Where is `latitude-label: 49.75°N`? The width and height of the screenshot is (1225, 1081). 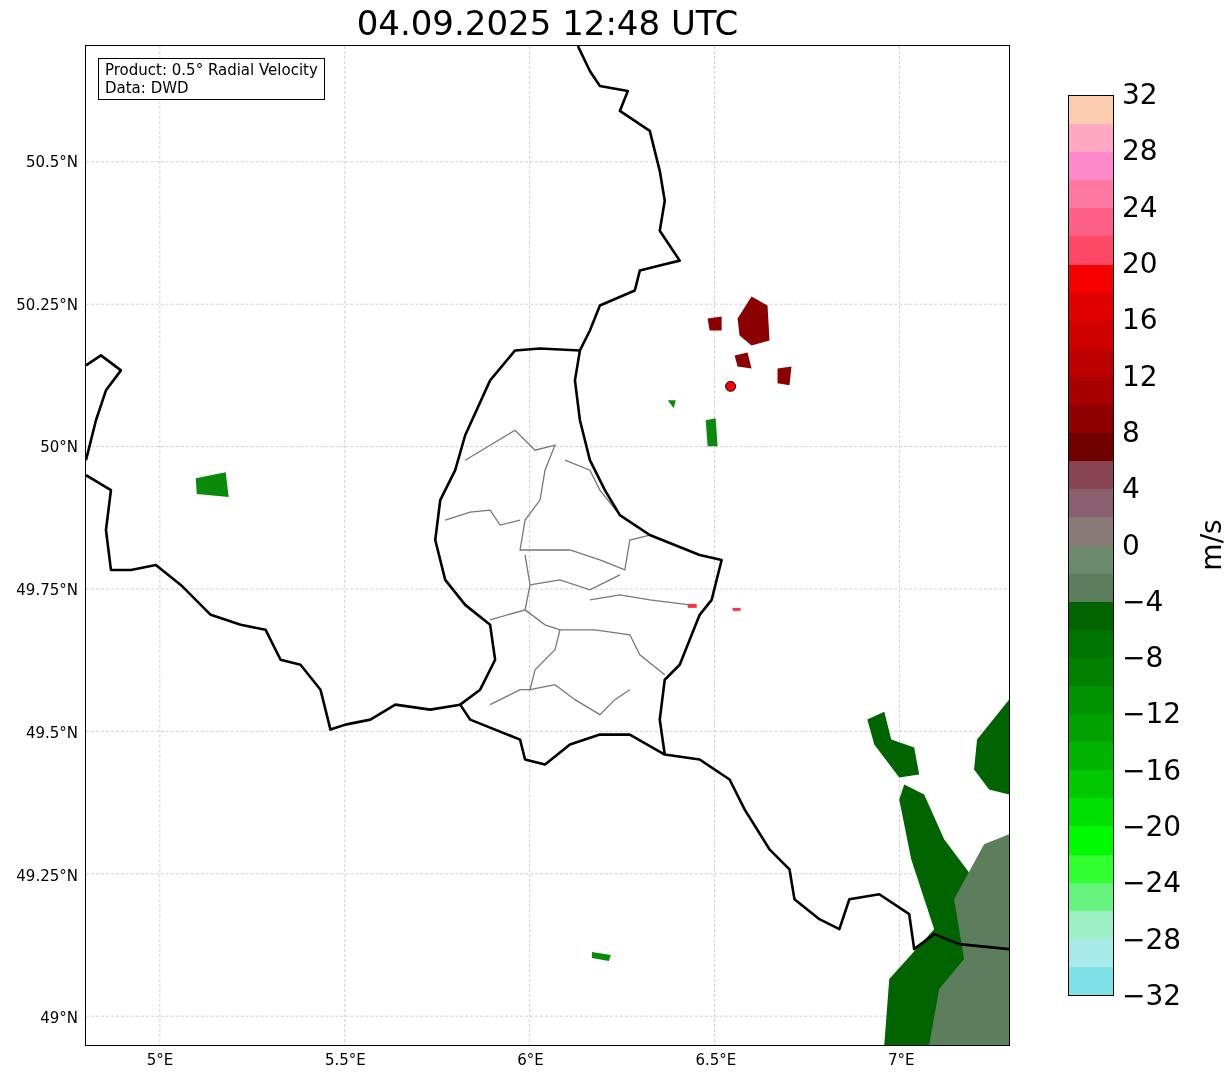 latitude-label: 49.75°N is located at coordinates (47, 590).